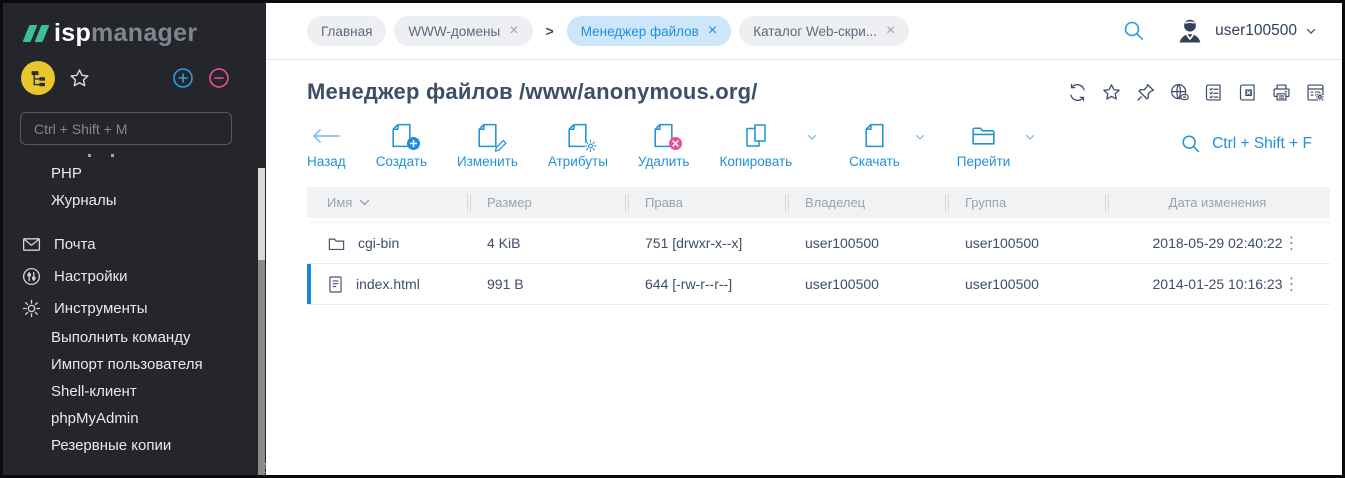 Image resolution: width=1345 pixels, height=478 pixels. What do you see at coordinates (812, 137) in the screenshot?
I see `copy-menu-chevron-icon` at bounding box center [812, 137].